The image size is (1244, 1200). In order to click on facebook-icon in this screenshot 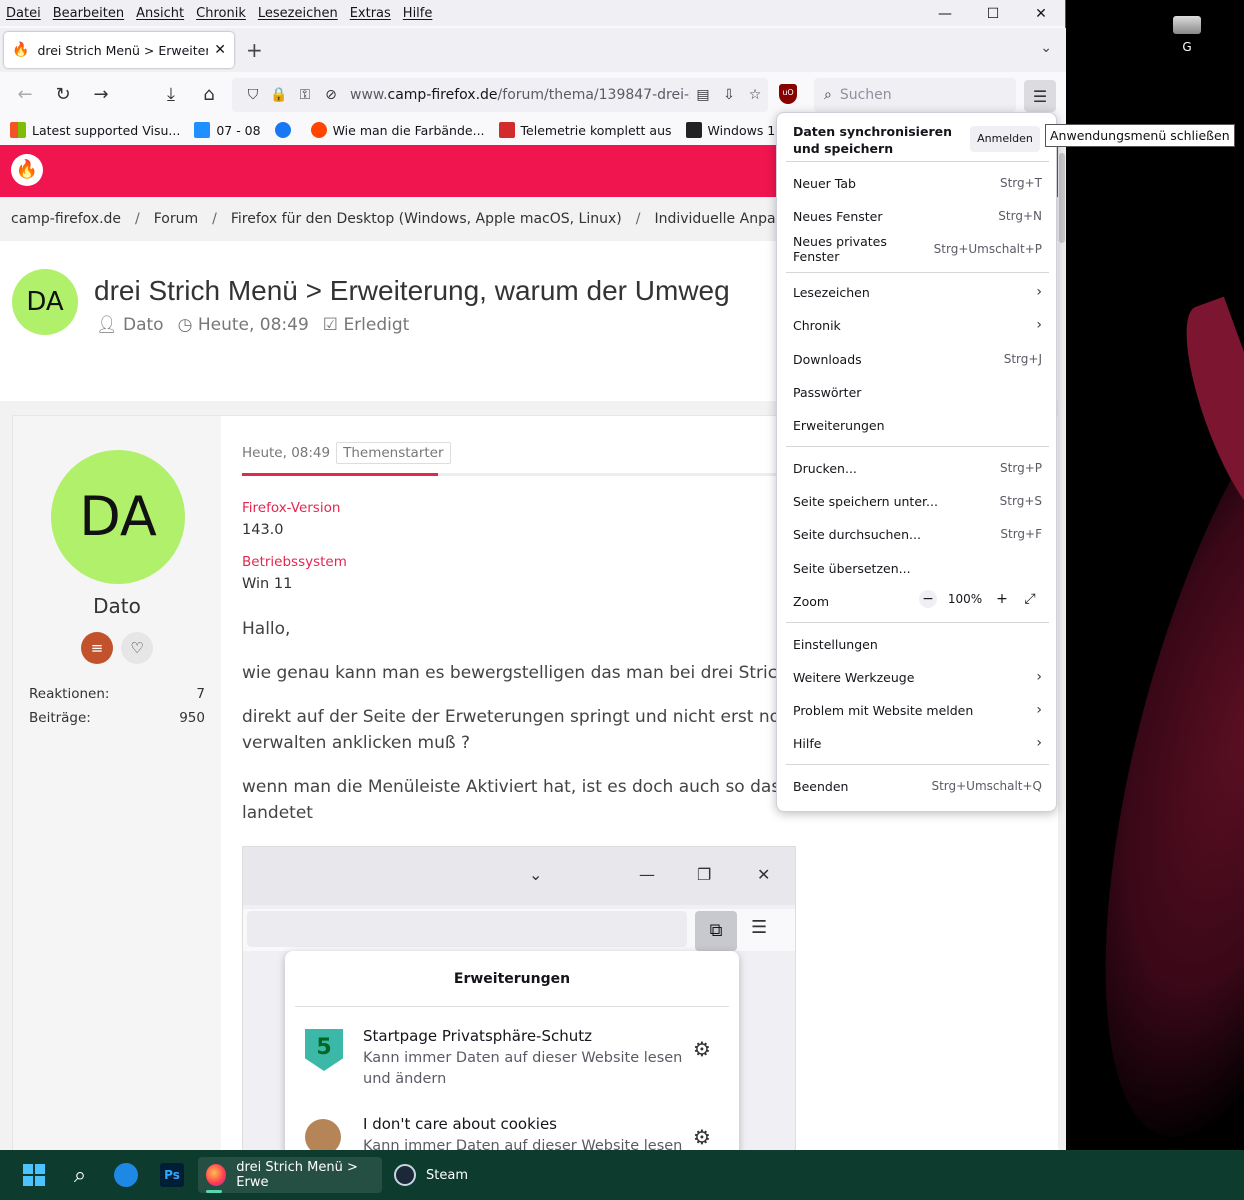, I will do `click(282, 130)`.